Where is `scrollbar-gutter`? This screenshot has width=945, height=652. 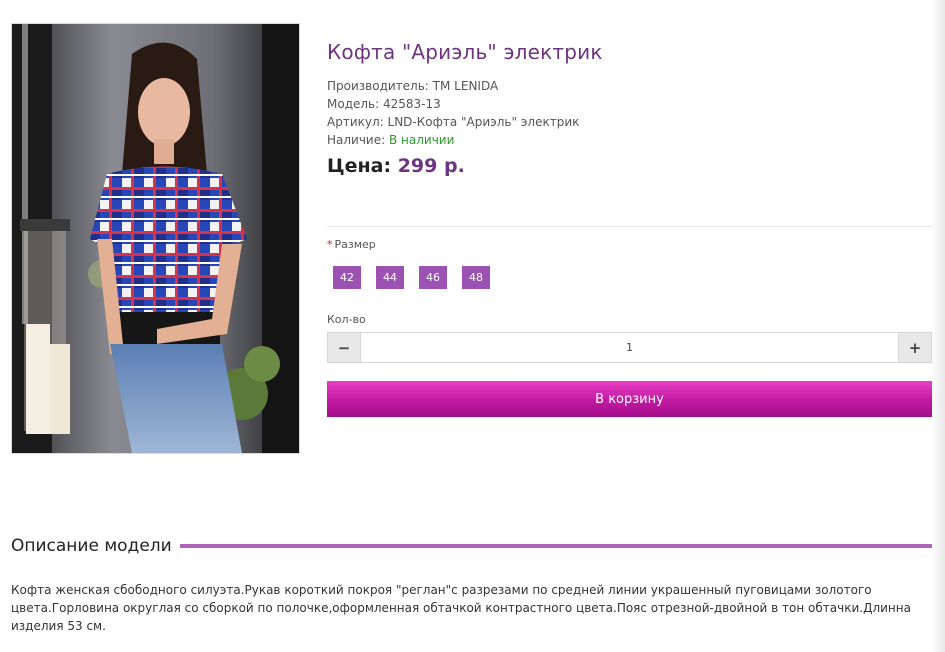 scrollbar-gutter is located at coordinates (938, 326).